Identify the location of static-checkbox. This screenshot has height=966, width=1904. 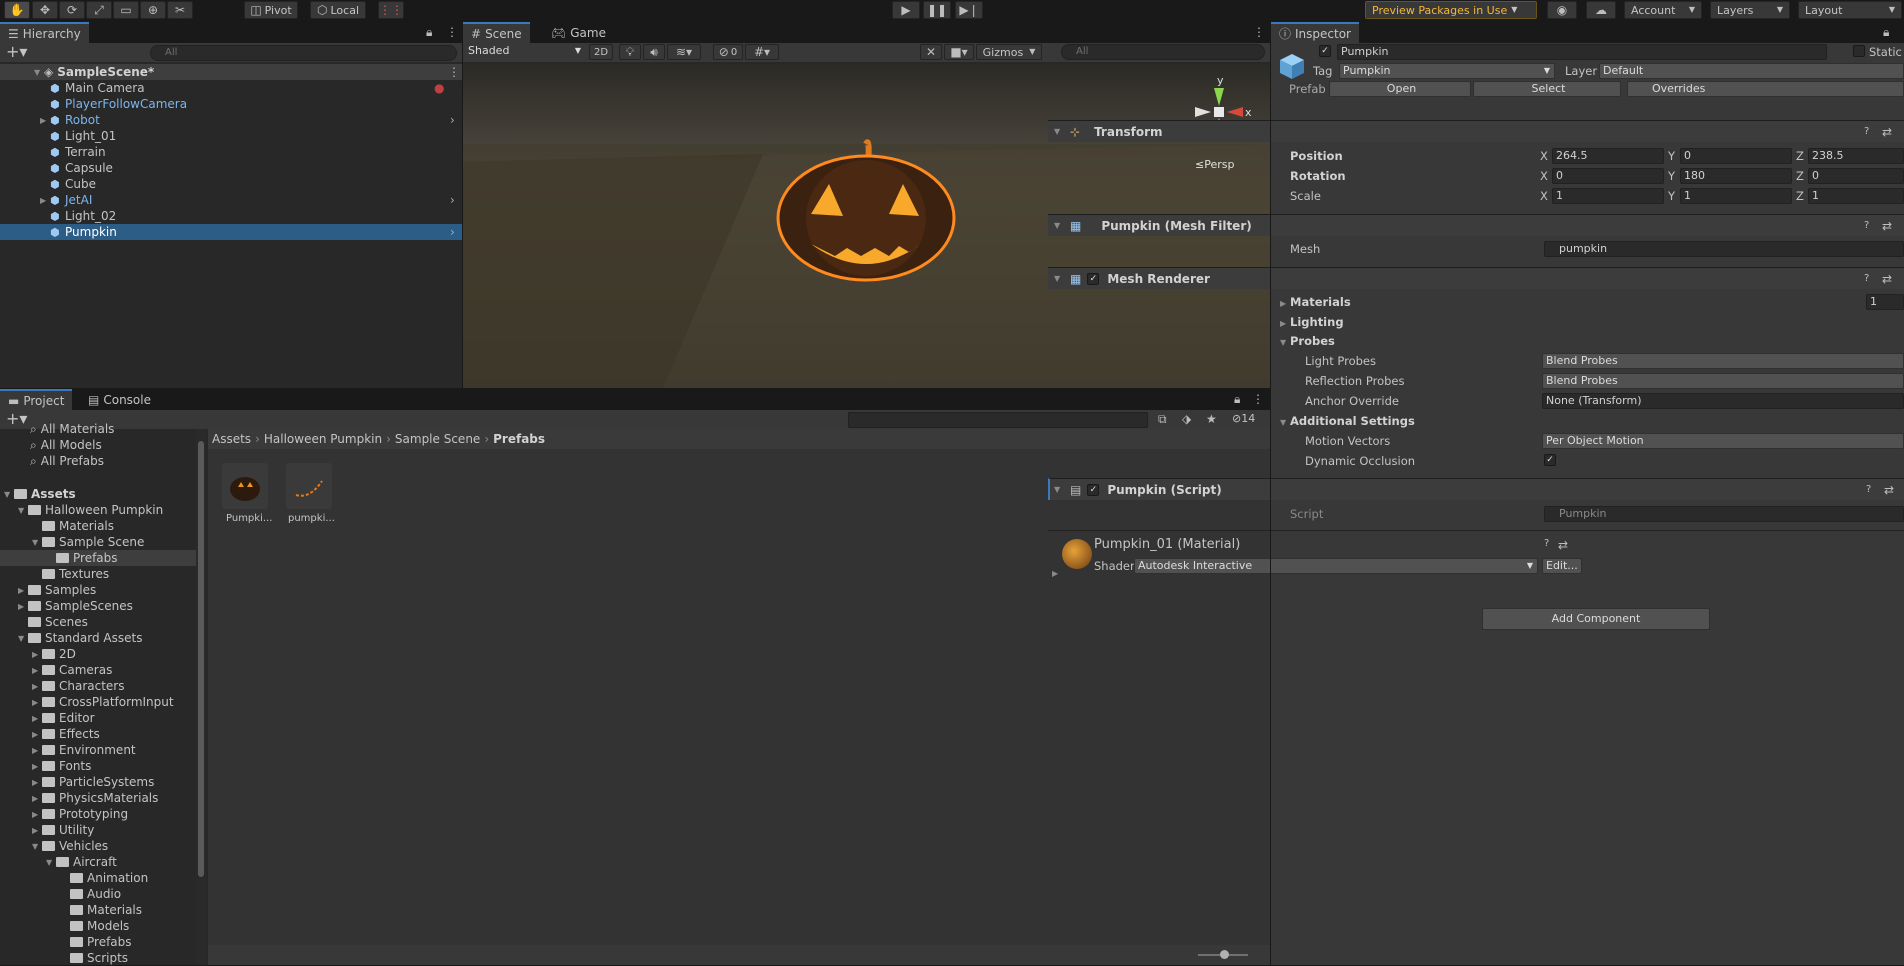
(1859, 51).